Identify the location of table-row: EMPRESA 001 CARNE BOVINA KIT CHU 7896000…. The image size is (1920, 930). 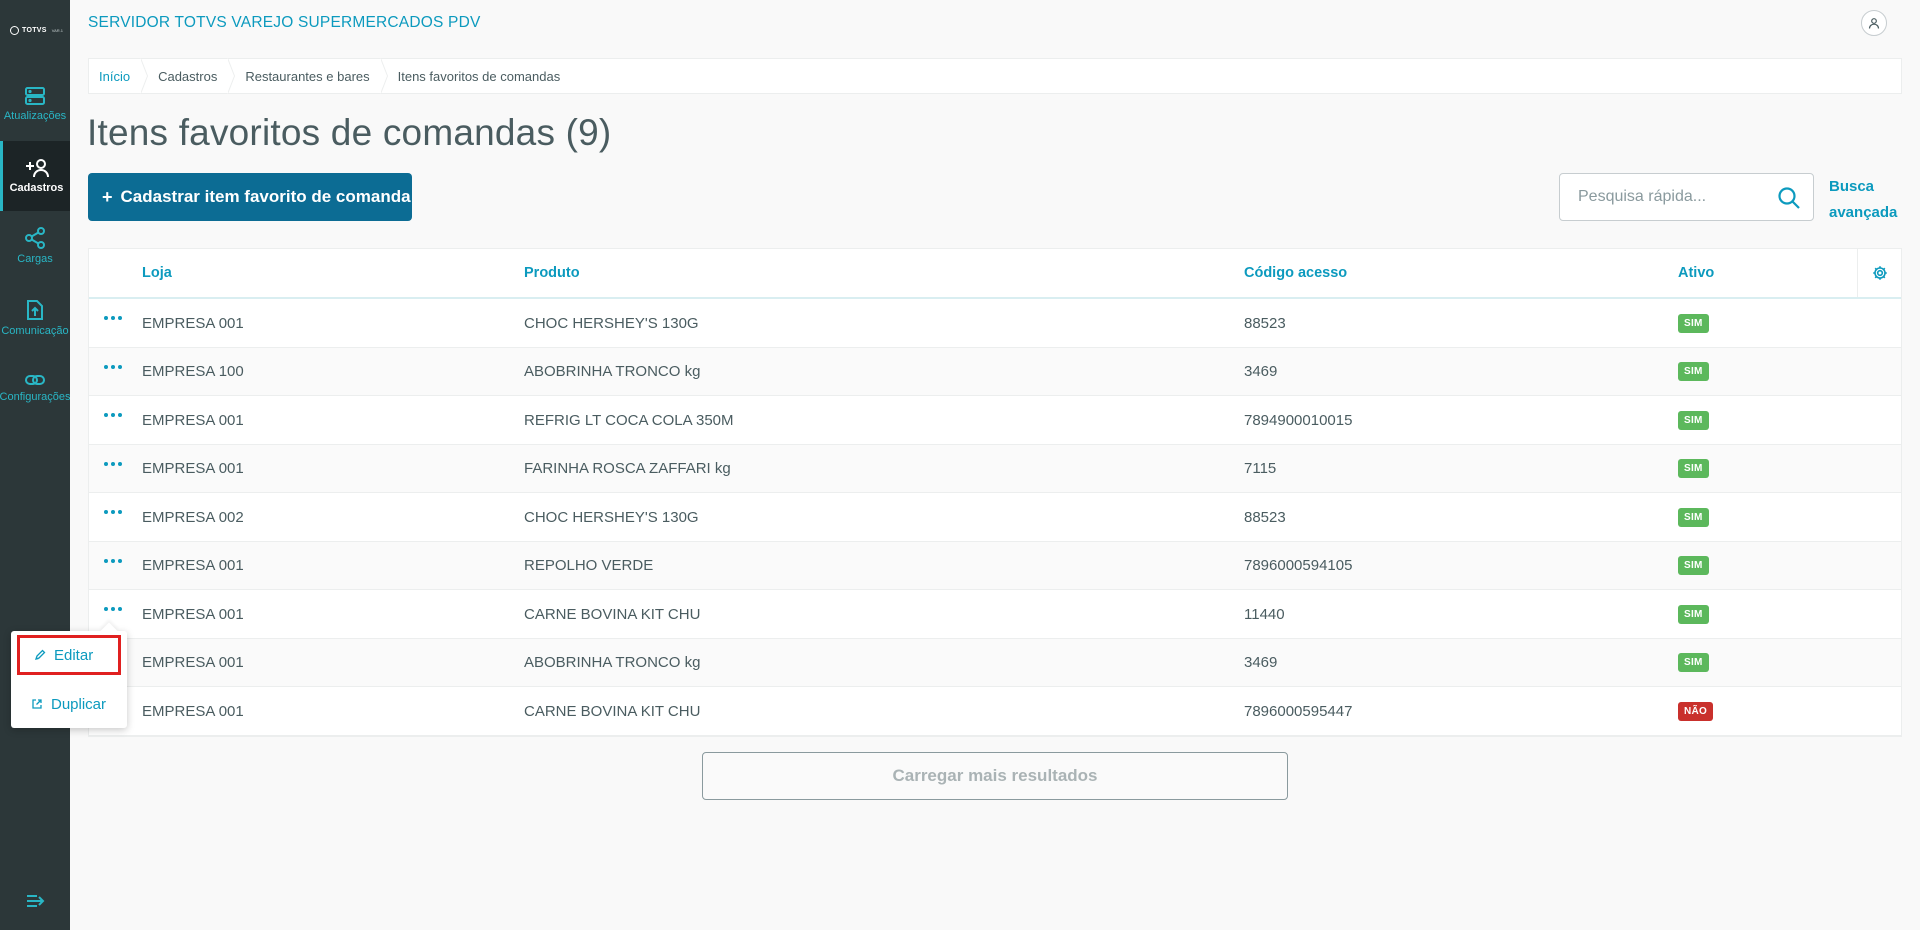
(995, 711).